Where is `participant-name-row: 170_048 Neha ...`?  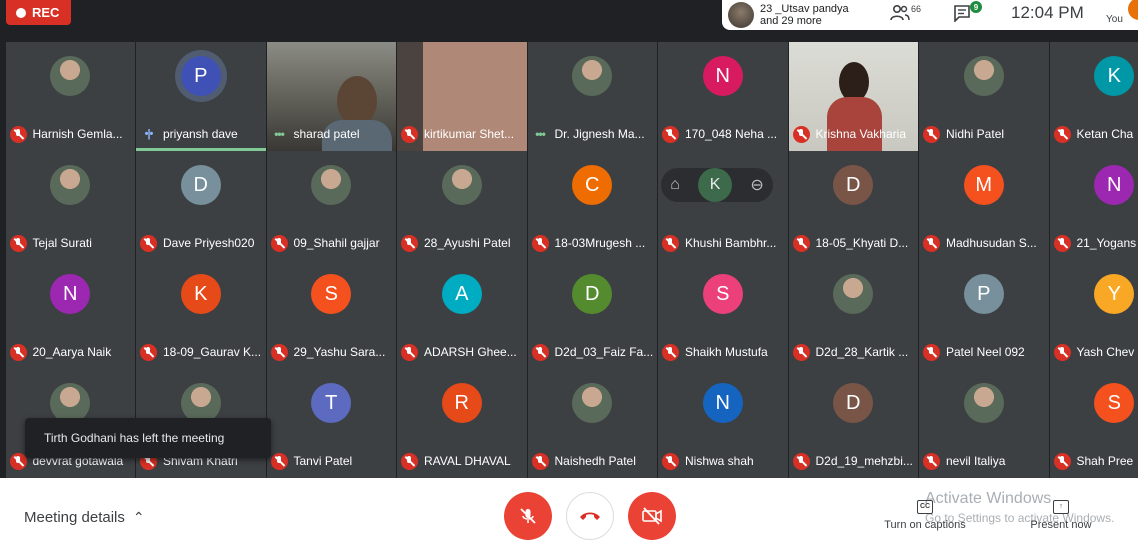 participant-name-row: 170_048 Neha ... is located at coordinates (725, 134).